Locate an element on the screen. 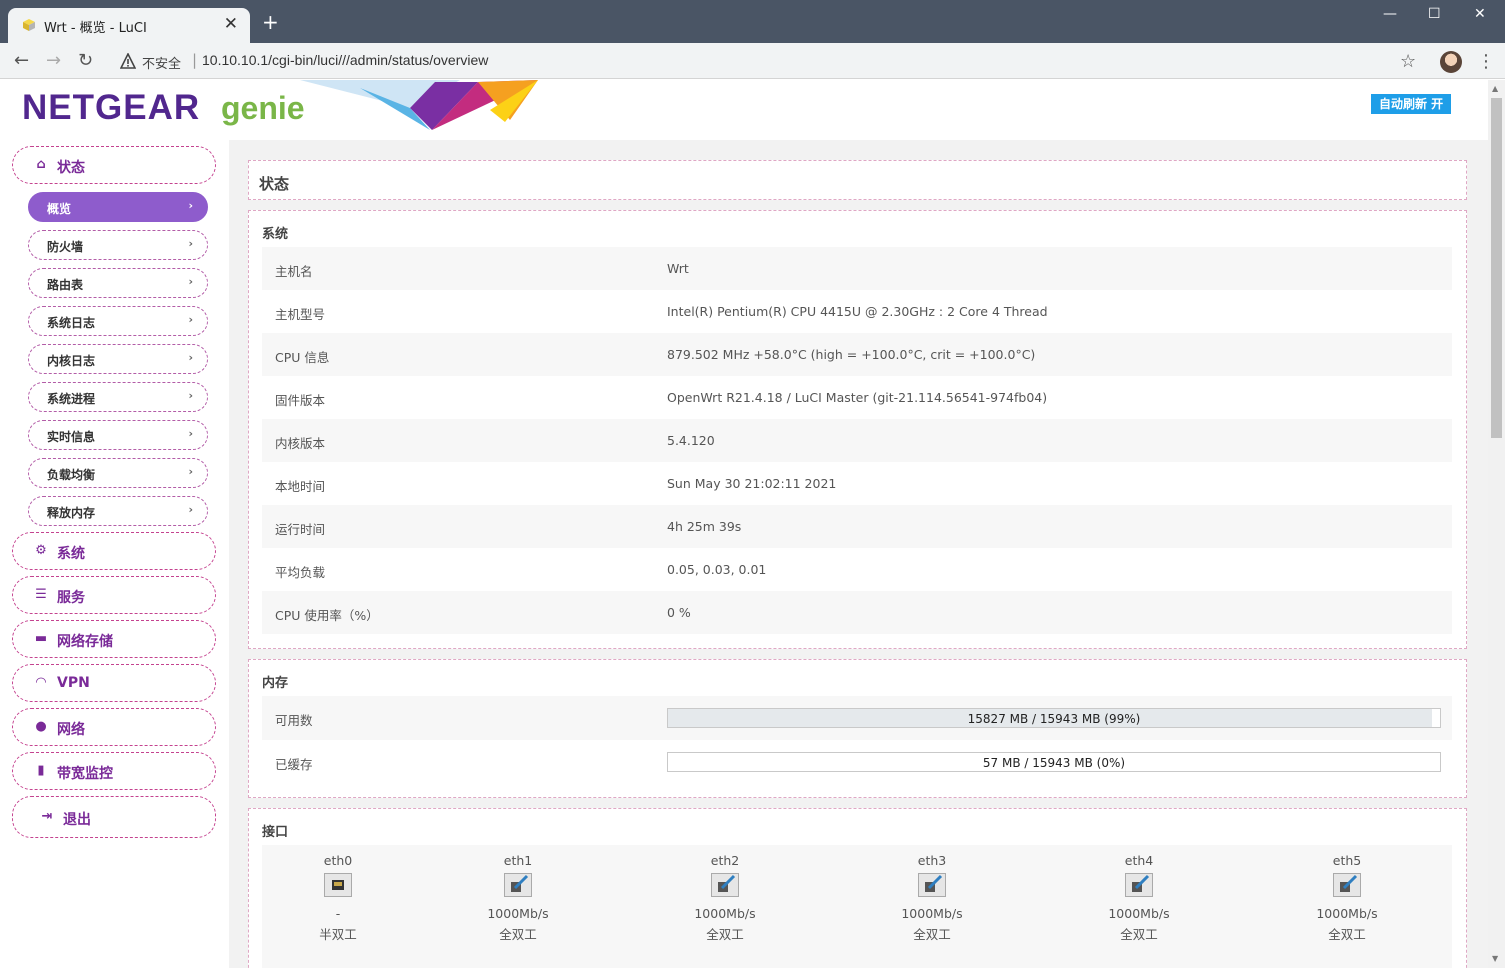 The height and width of the screenshot is (968, 1505). maximize-icon: ☐ is located at coordinates (1434, 14).